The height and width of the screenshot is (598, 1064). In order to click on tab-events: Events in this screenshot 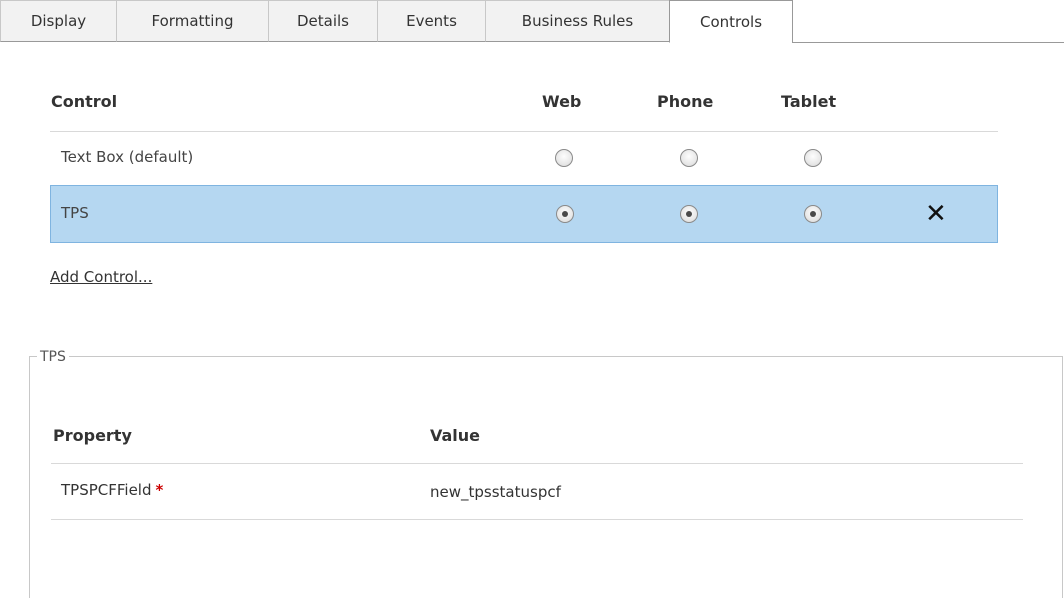, I will do `click(431, 21)`.